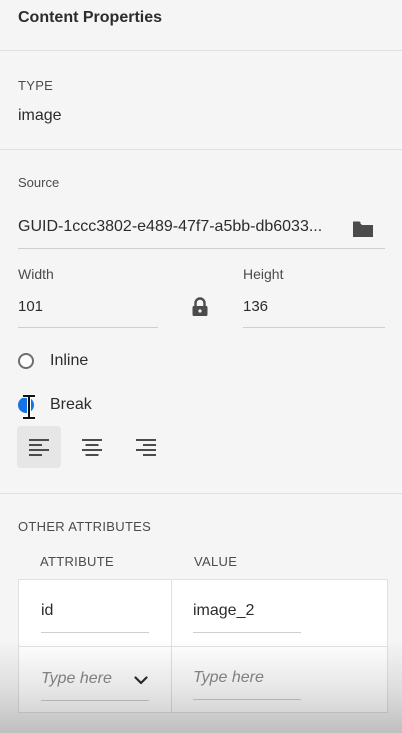  Describe the element at coordinates (314, 327) in the screenshot. I see `height-underline` at that location.